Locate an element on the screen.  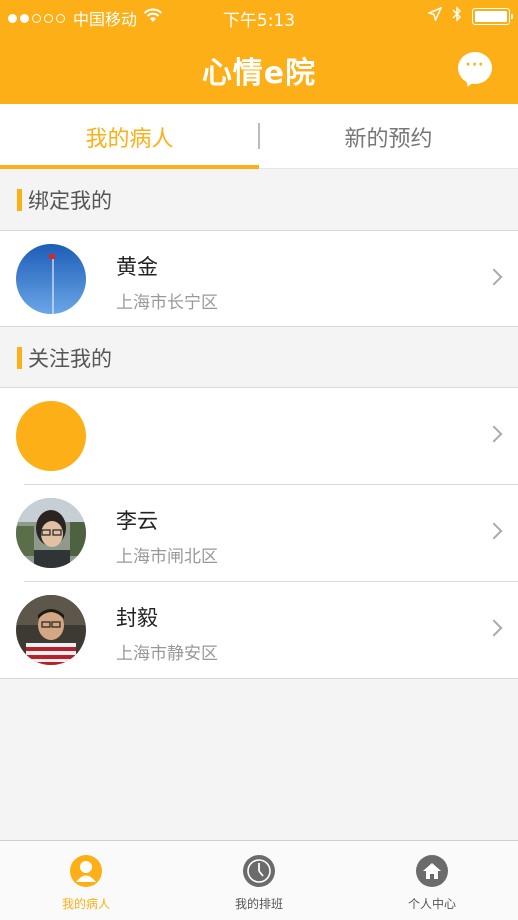
tabbar-my-patients: 我的病人 is located at coordinates (86, 880).